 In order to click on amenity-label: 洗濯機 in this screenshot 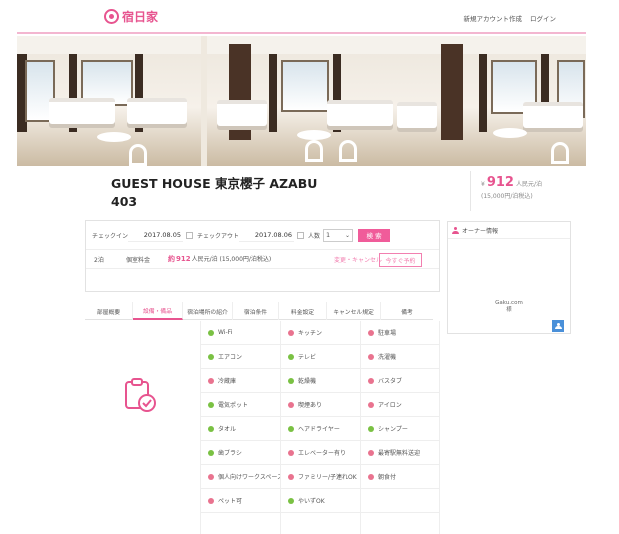, I will do `click(387, 357)`.